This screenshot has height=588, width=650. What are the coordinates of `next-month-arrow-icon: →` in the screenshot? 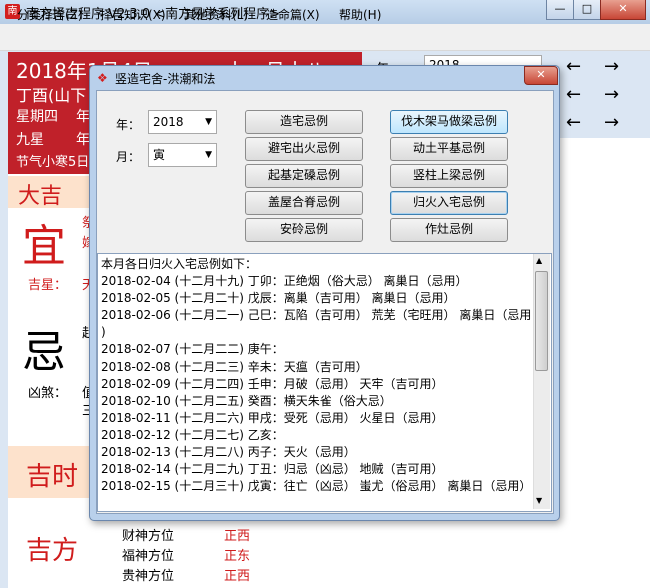 It's located at (611, 94).